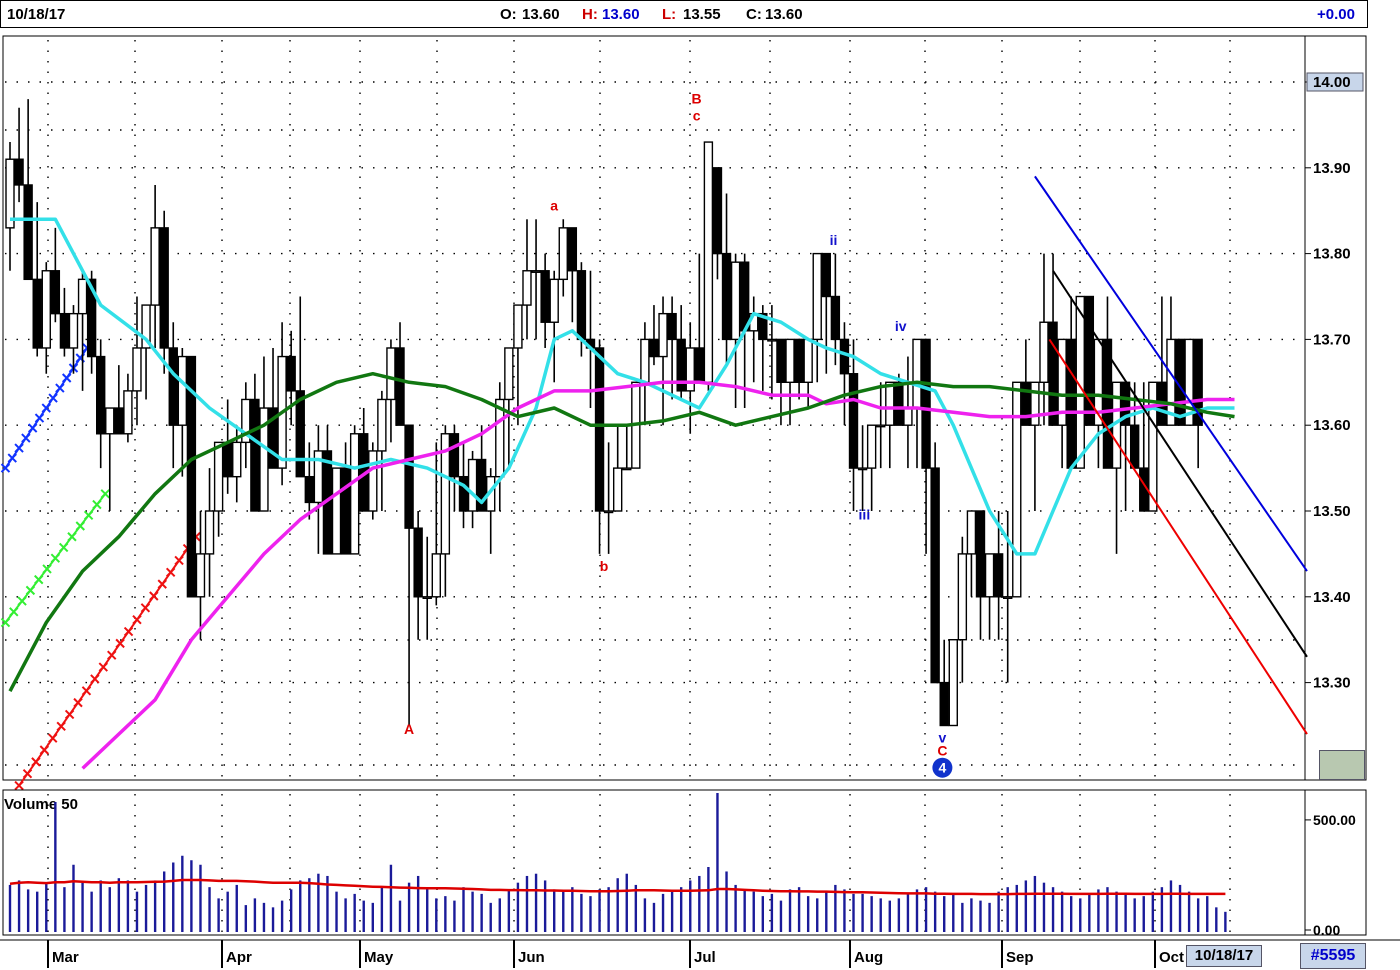  What do you see at coordinates (684, 14) in the screenshot?
I see `quote-header-bar: 10/18/17 O: 13.60 H: 13.60 L: 13.55 C` at bounding box center [684, 14].